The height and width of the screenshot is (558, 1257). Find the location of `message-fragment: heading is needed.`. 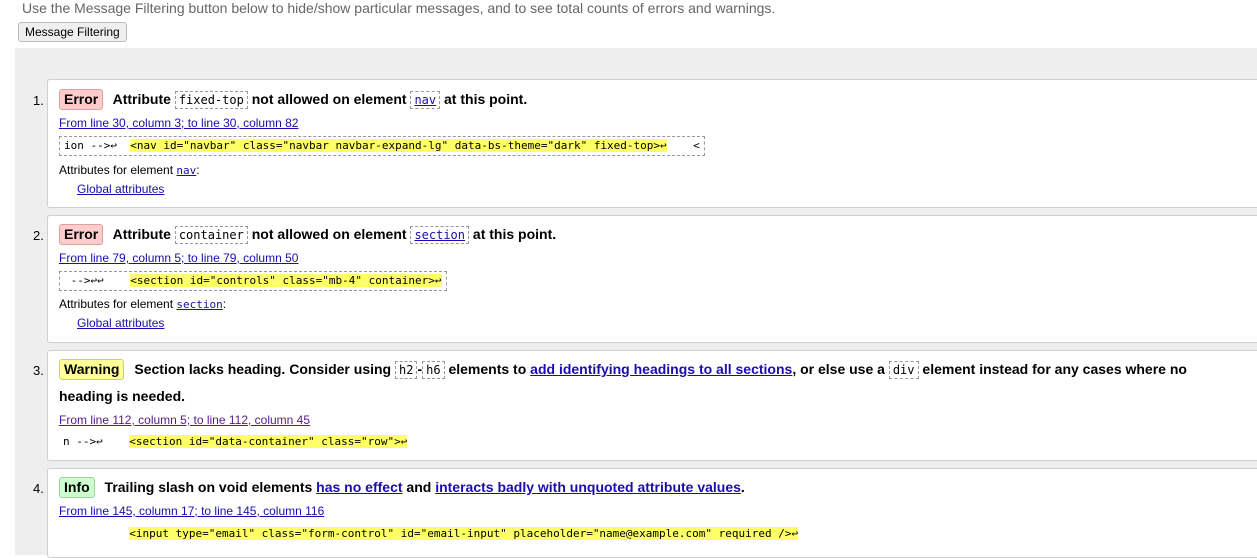

message-fragment: heading is needed. is located at coordinates (122, 396).